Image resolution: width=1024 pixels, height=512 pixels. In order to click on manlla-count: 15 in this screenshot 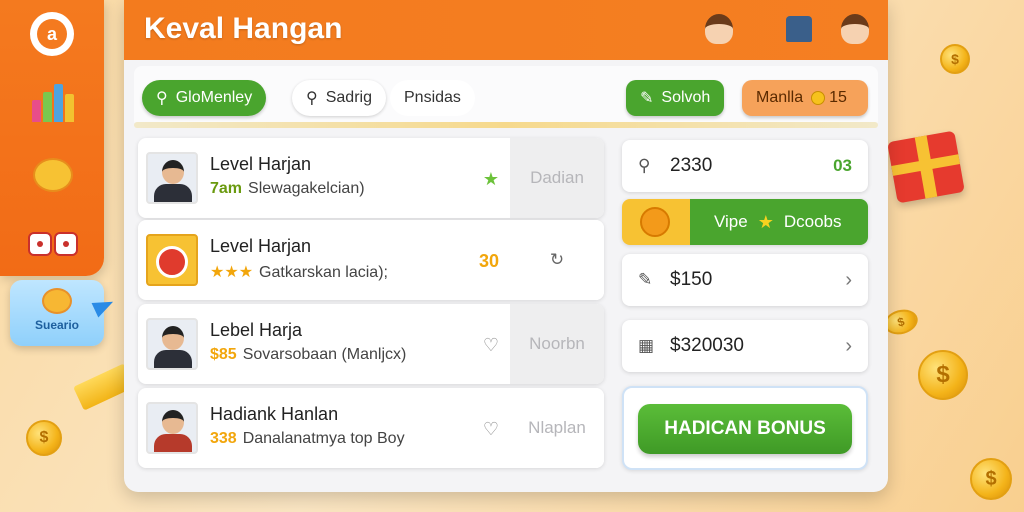, I will do `click(838, 97)`.